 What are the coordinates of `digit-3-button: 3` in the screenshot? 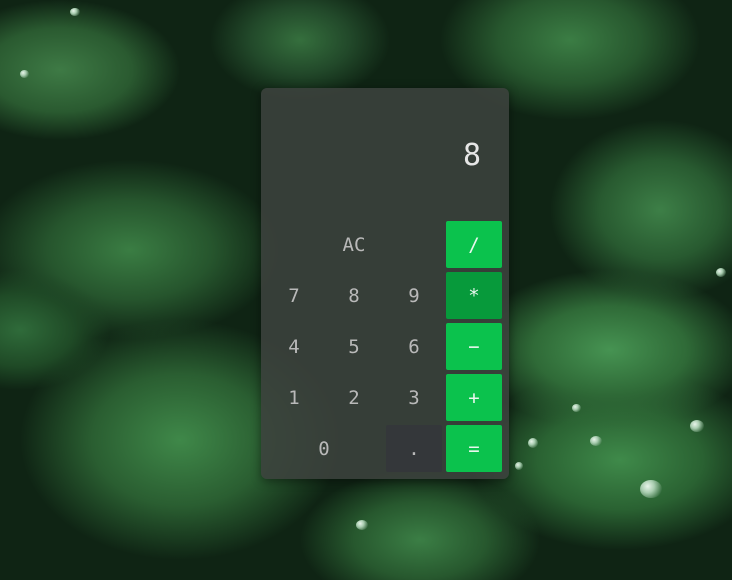 It's located at (414, 397).